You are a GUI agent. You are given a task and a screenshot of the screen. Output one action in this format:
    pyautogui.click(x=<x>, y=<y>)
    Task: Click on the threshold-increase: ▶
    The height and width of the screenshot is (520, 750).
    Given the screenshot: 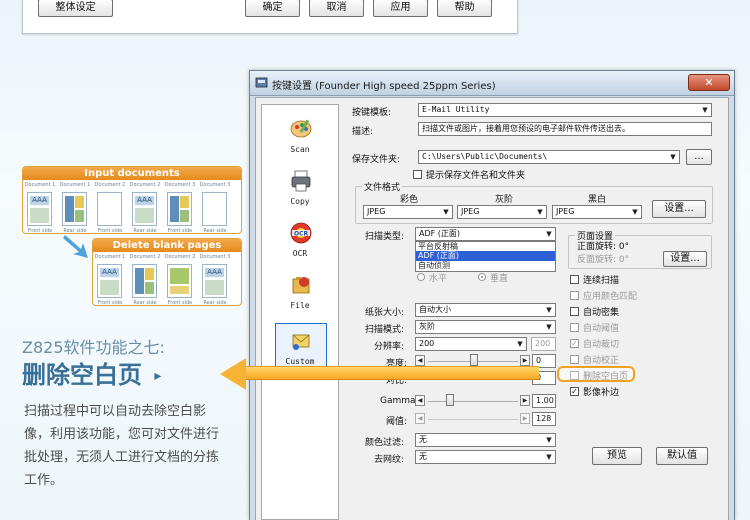 What is the action you would take?
    pyautogui.click(x=525, y=418)
    